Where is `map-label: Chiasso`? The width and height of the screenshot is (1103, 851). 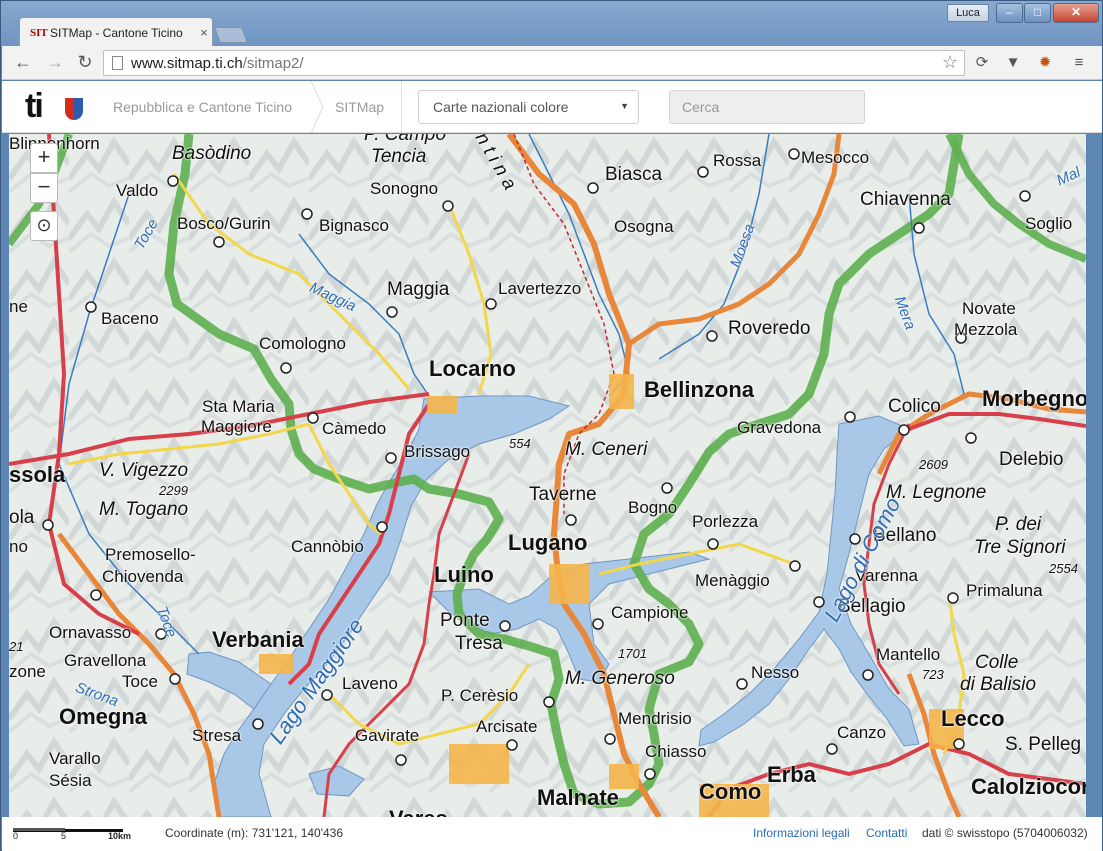
map-label: Chiasso is located at coordinates (676, 751).